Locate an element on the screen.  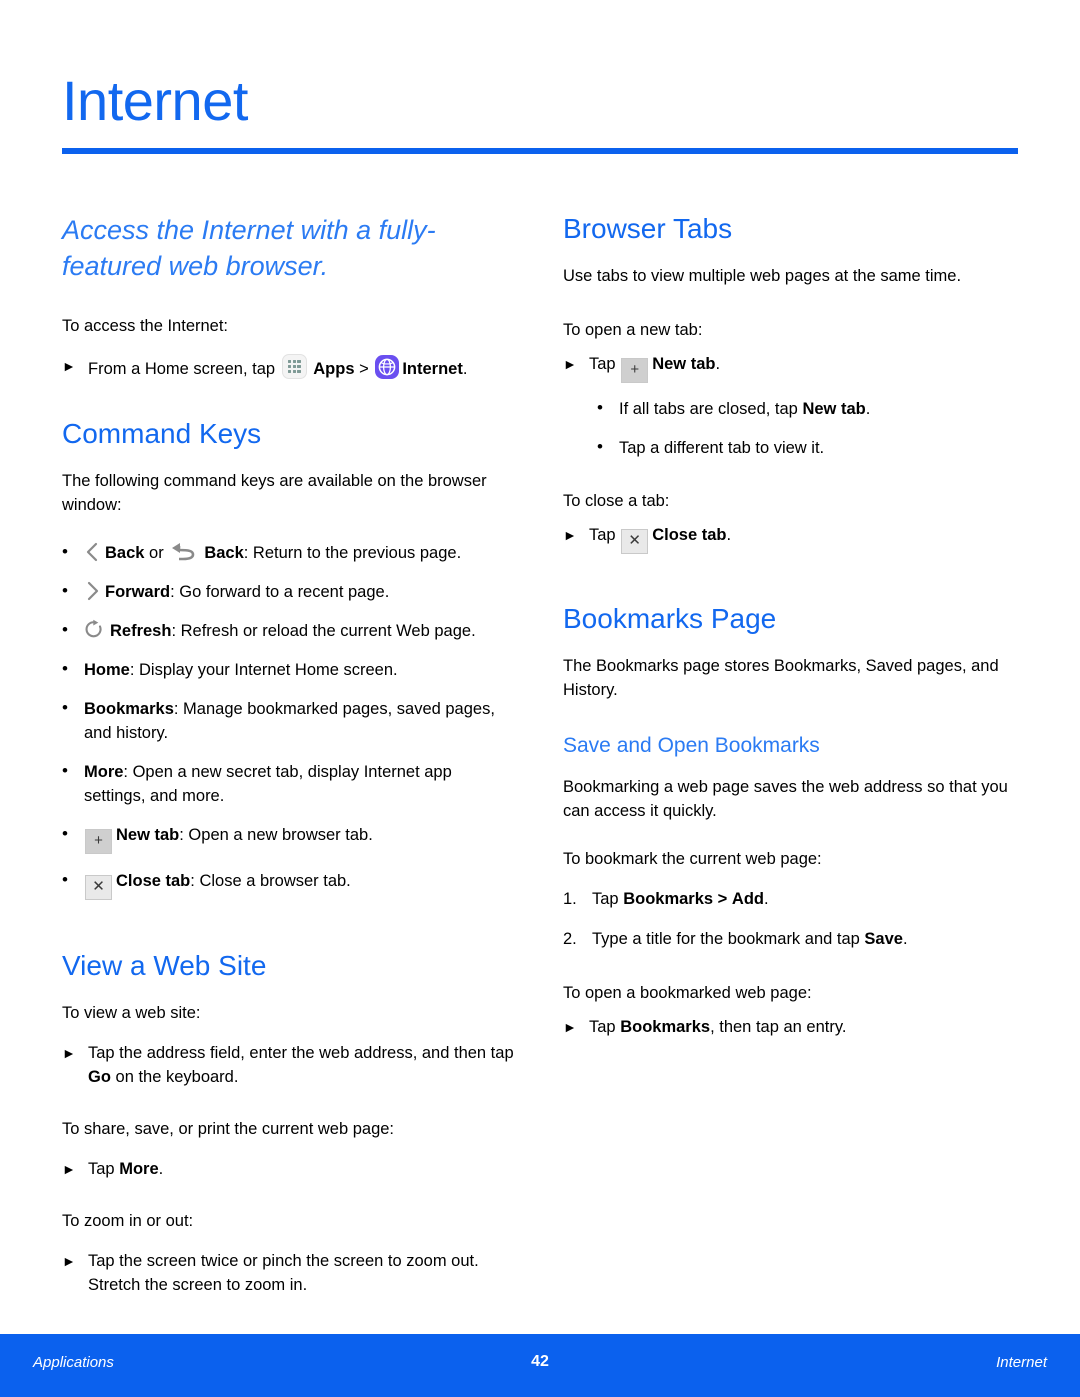
command-key-refresh-label: Refresh is located at coordinates (141, 631).